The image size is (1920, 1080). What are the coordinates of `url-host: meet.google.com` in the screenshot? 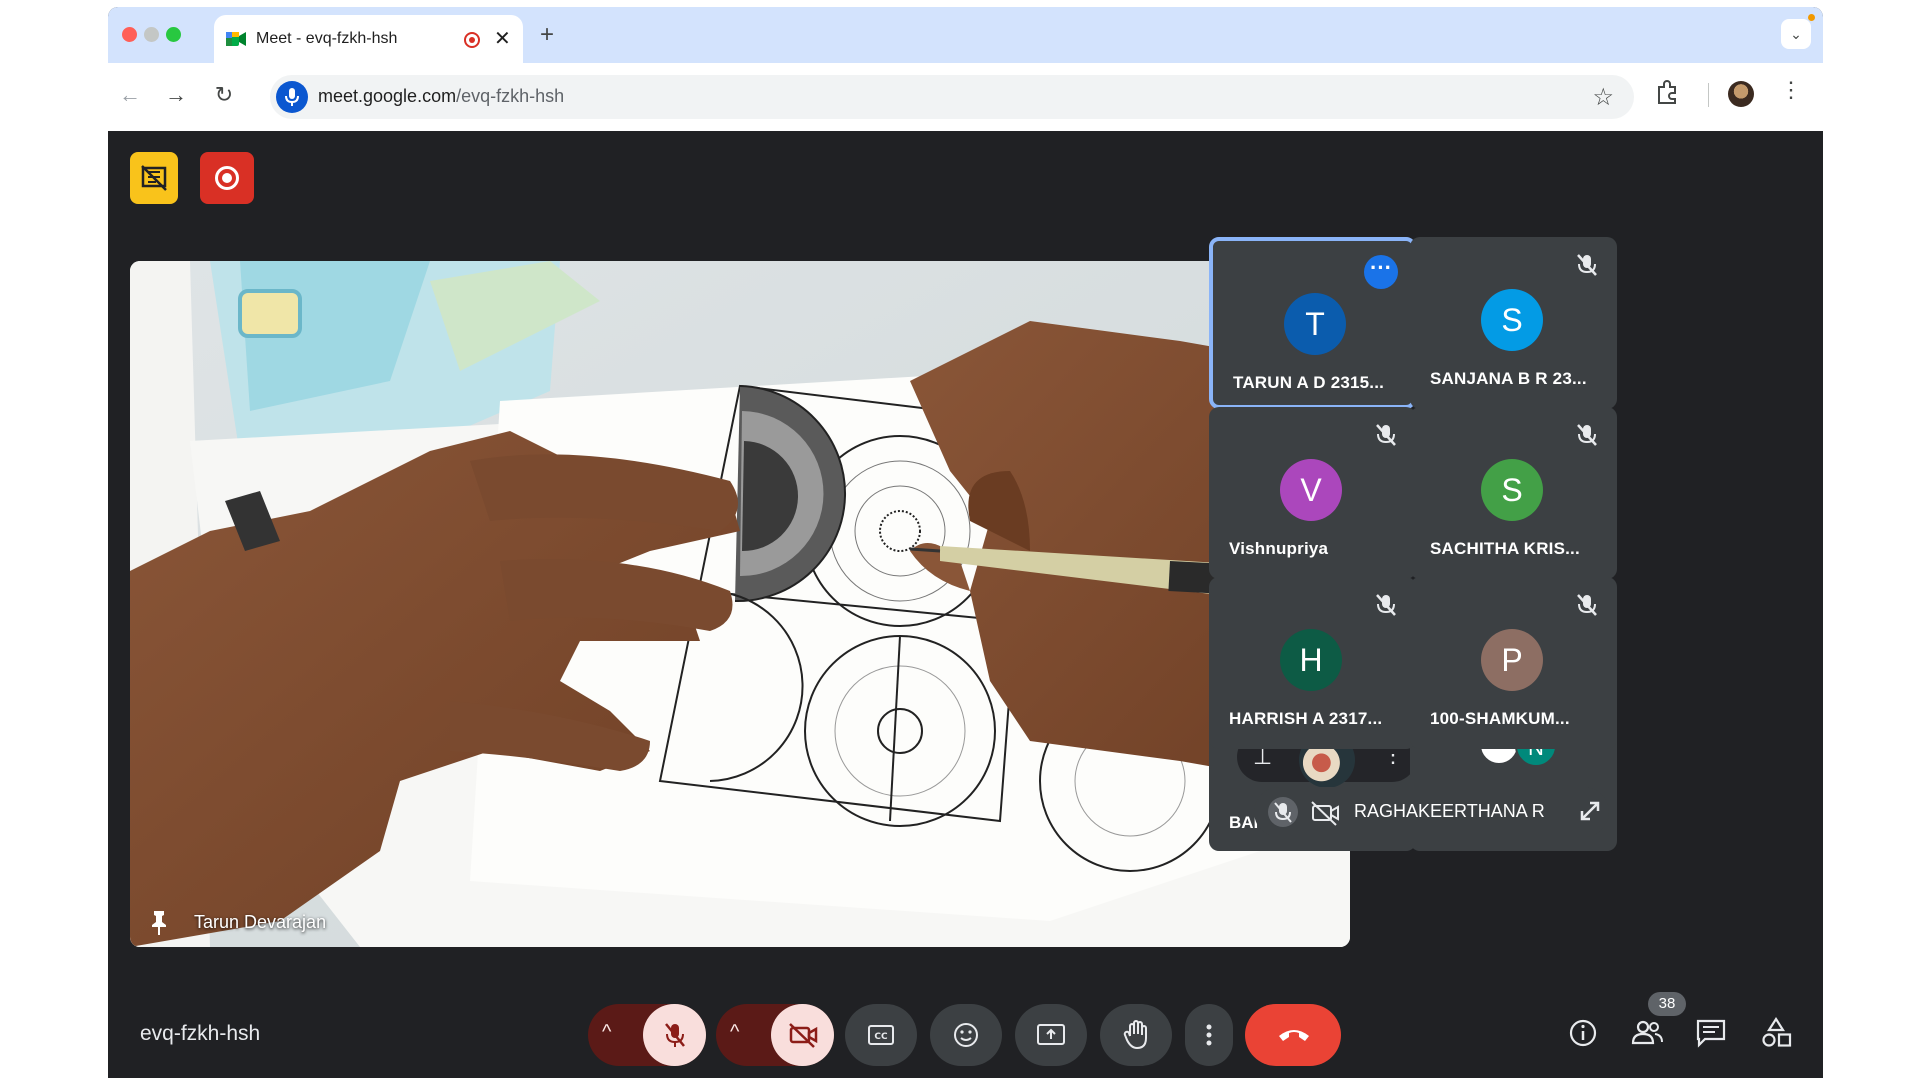 It's located at (387, 96).